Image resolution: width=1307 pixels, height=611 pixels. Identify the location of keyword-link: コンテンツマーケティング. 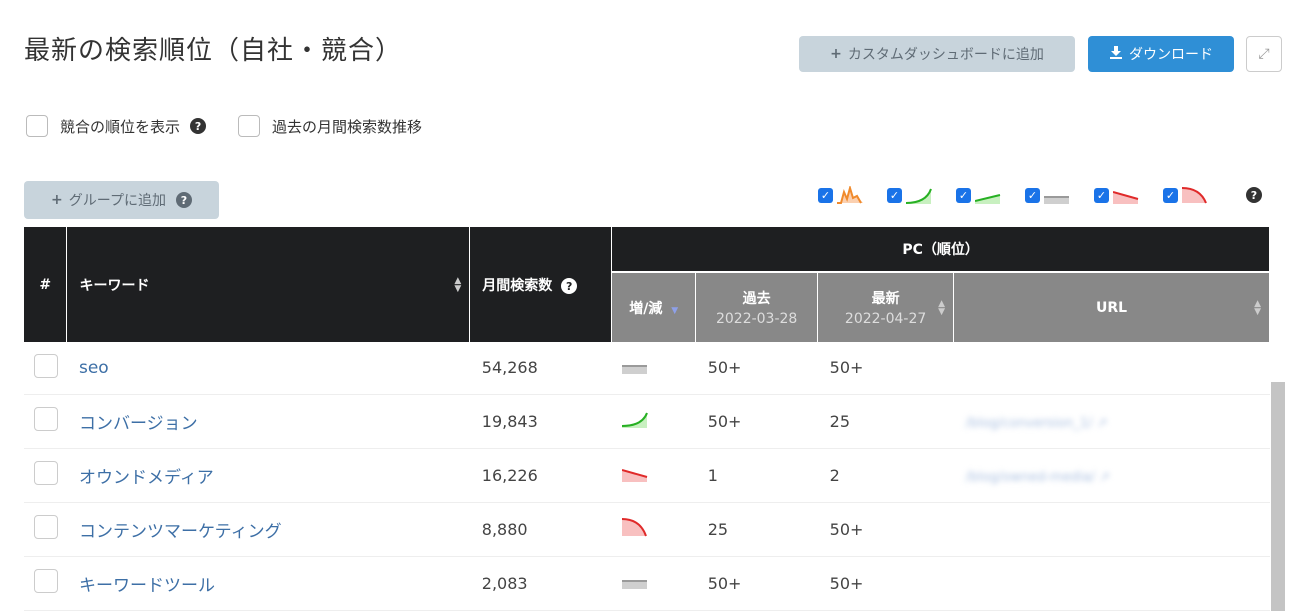
(180, 532).